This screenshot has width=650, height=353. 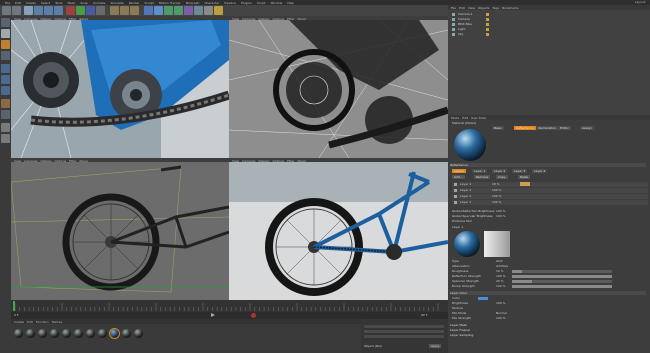 What do you see at coordinates (48, 10) in the screenshot?
I see `scale-icon` at bounding box center [48, 10].